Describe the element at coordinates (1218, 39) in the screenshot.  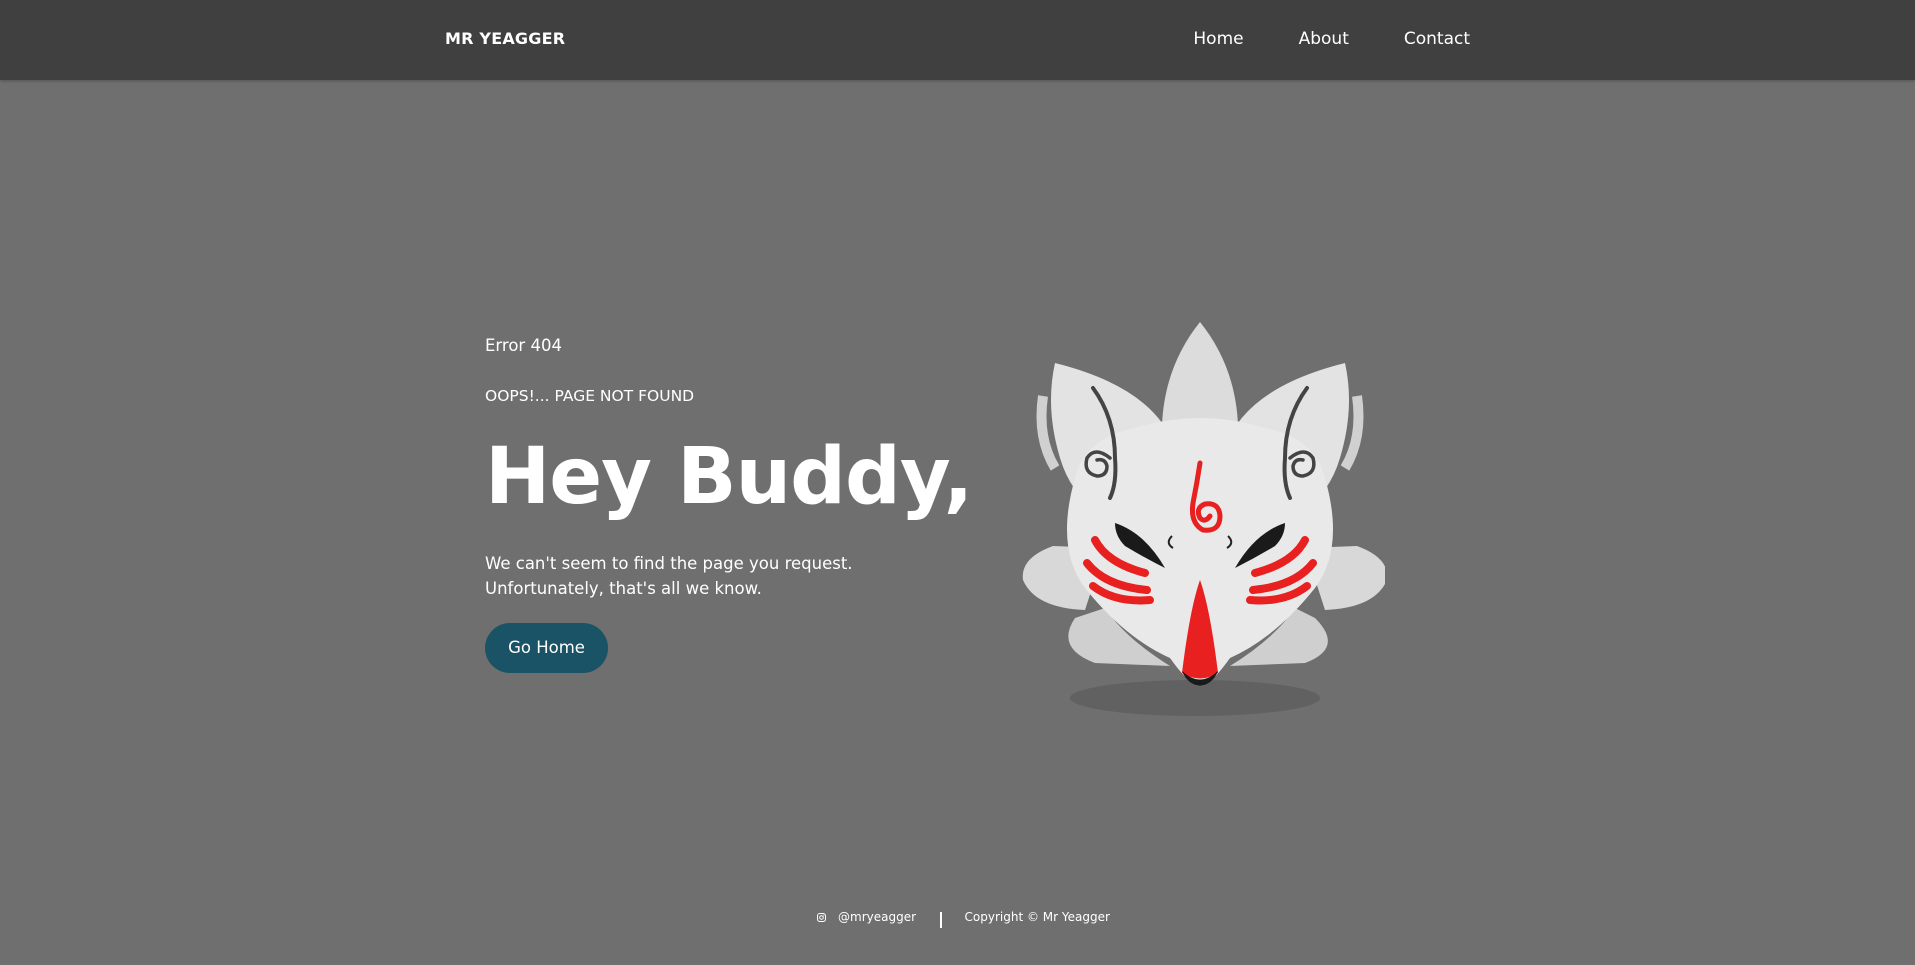
I see `nav-link-home: Home` at that location.